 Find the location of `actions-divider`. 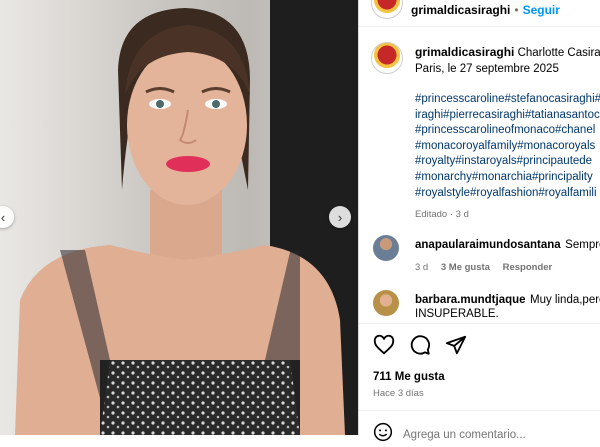

actions-divider is located at coordinates (479, 323).